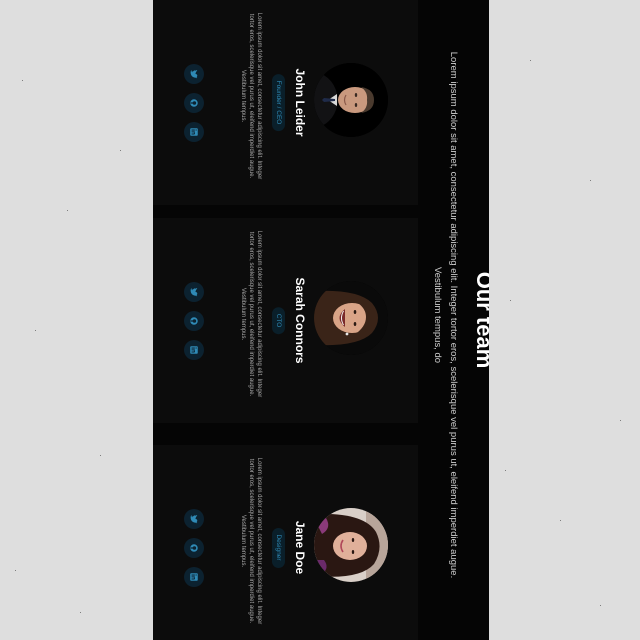 This screenshot has height=640, width=640. What do you see at coordinates (278, 547) in the screenshot?
I see `member-role-badge: Designer` at bounding box center [278, 547].